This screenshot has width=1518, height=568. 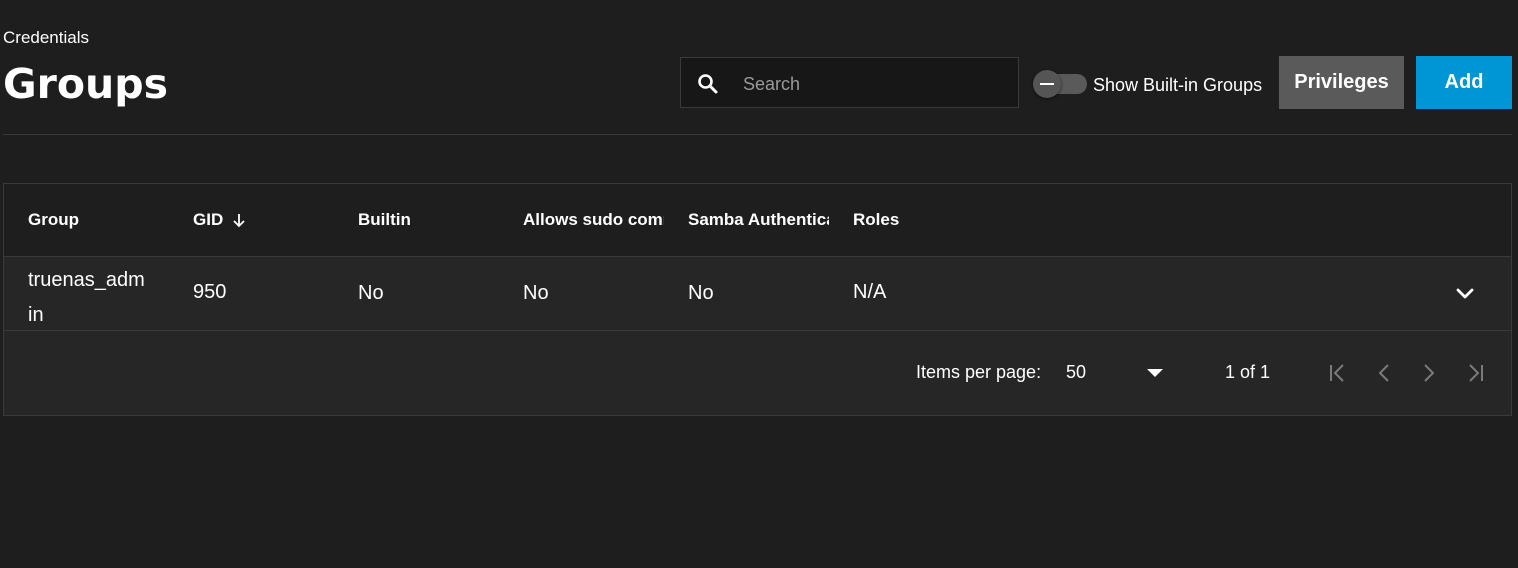 I want to click on column-header-gid: GID, so click(x=268, y=220).